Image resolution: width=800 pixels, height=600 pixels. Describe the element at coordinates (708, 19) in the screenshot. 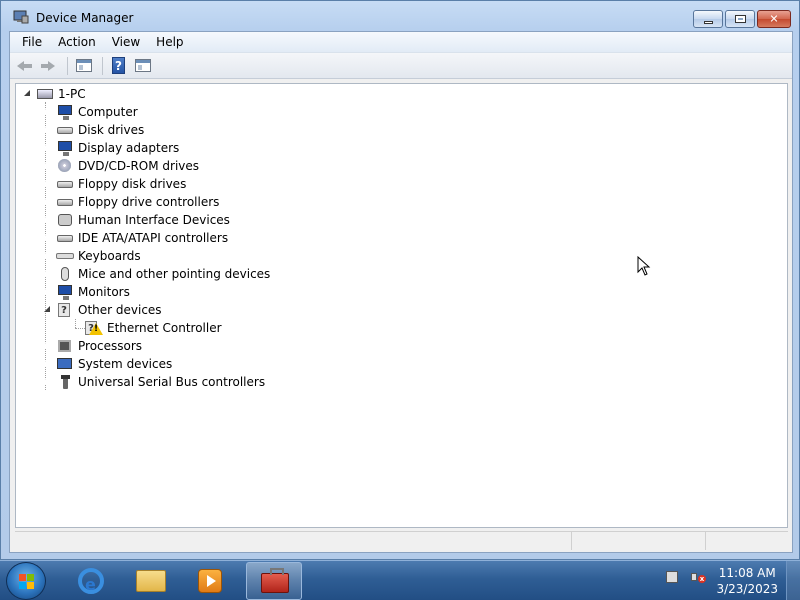

I see `minimize-button` at that location.